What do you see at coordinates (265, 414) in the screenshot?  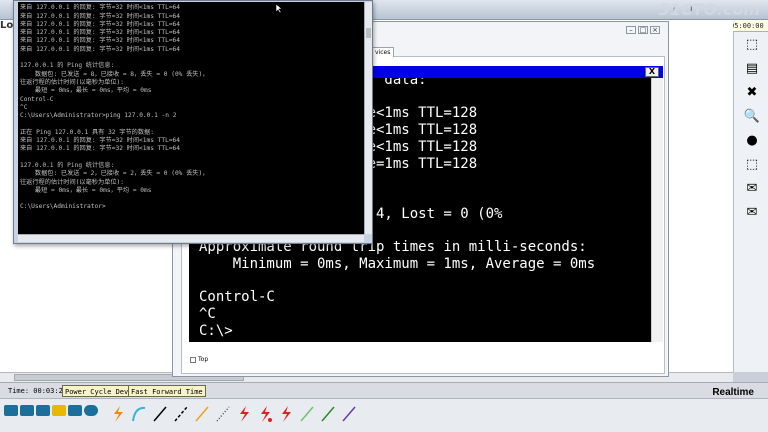 I see `serial-dce-cable-icon` at bounding box center [265, 414].